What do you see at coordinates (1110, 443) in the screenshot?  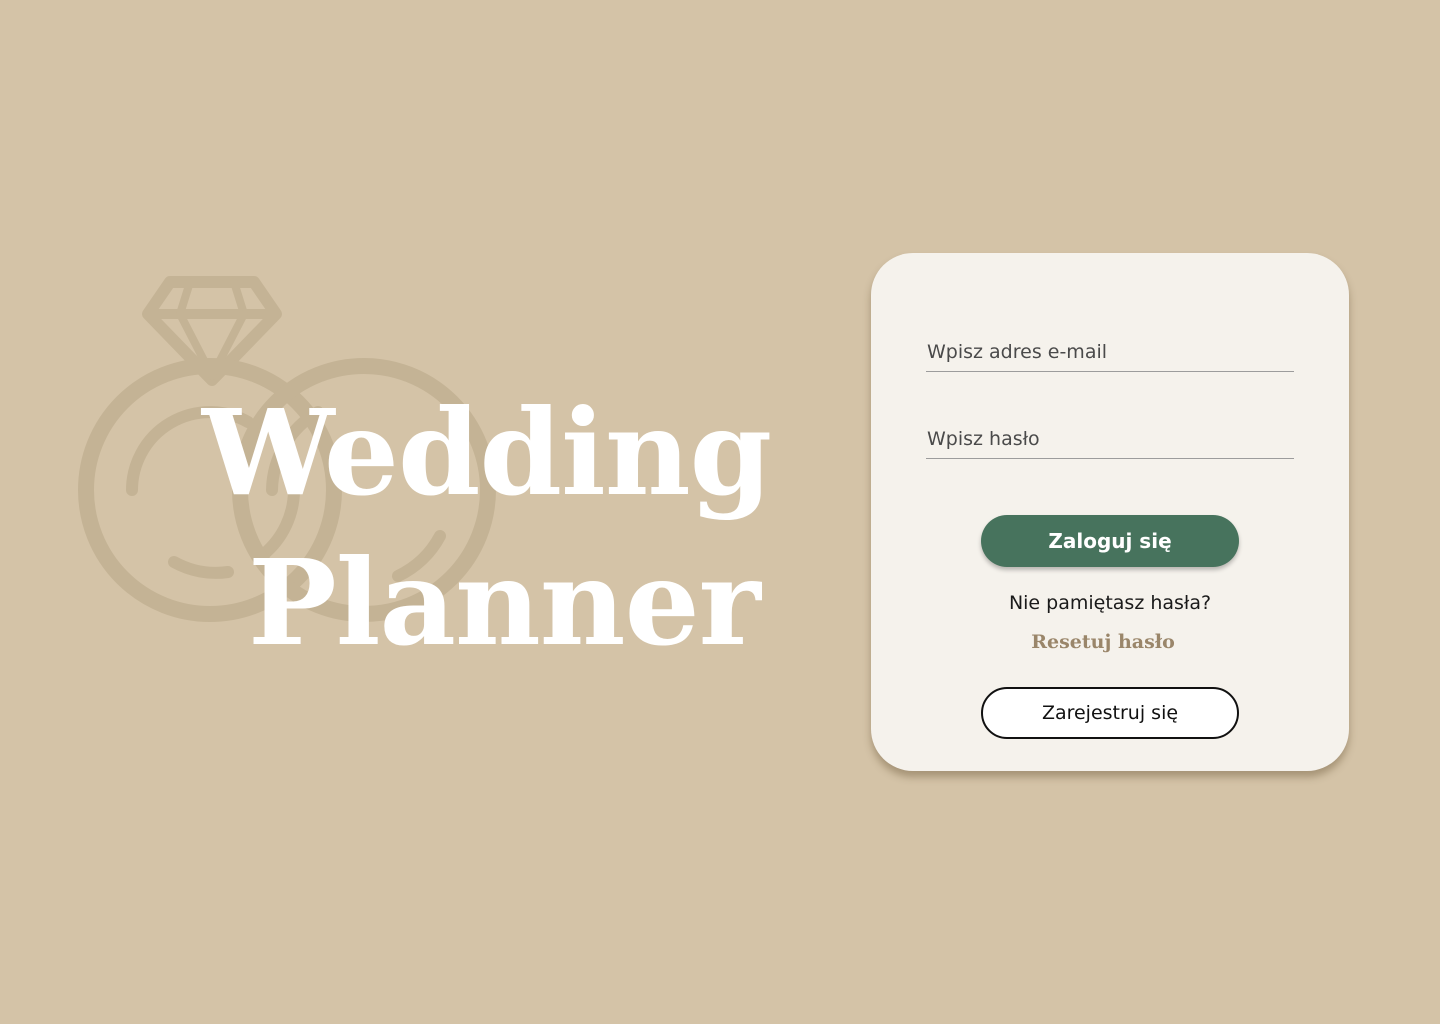 I see `password-field` at bounding box center [1110, 443].